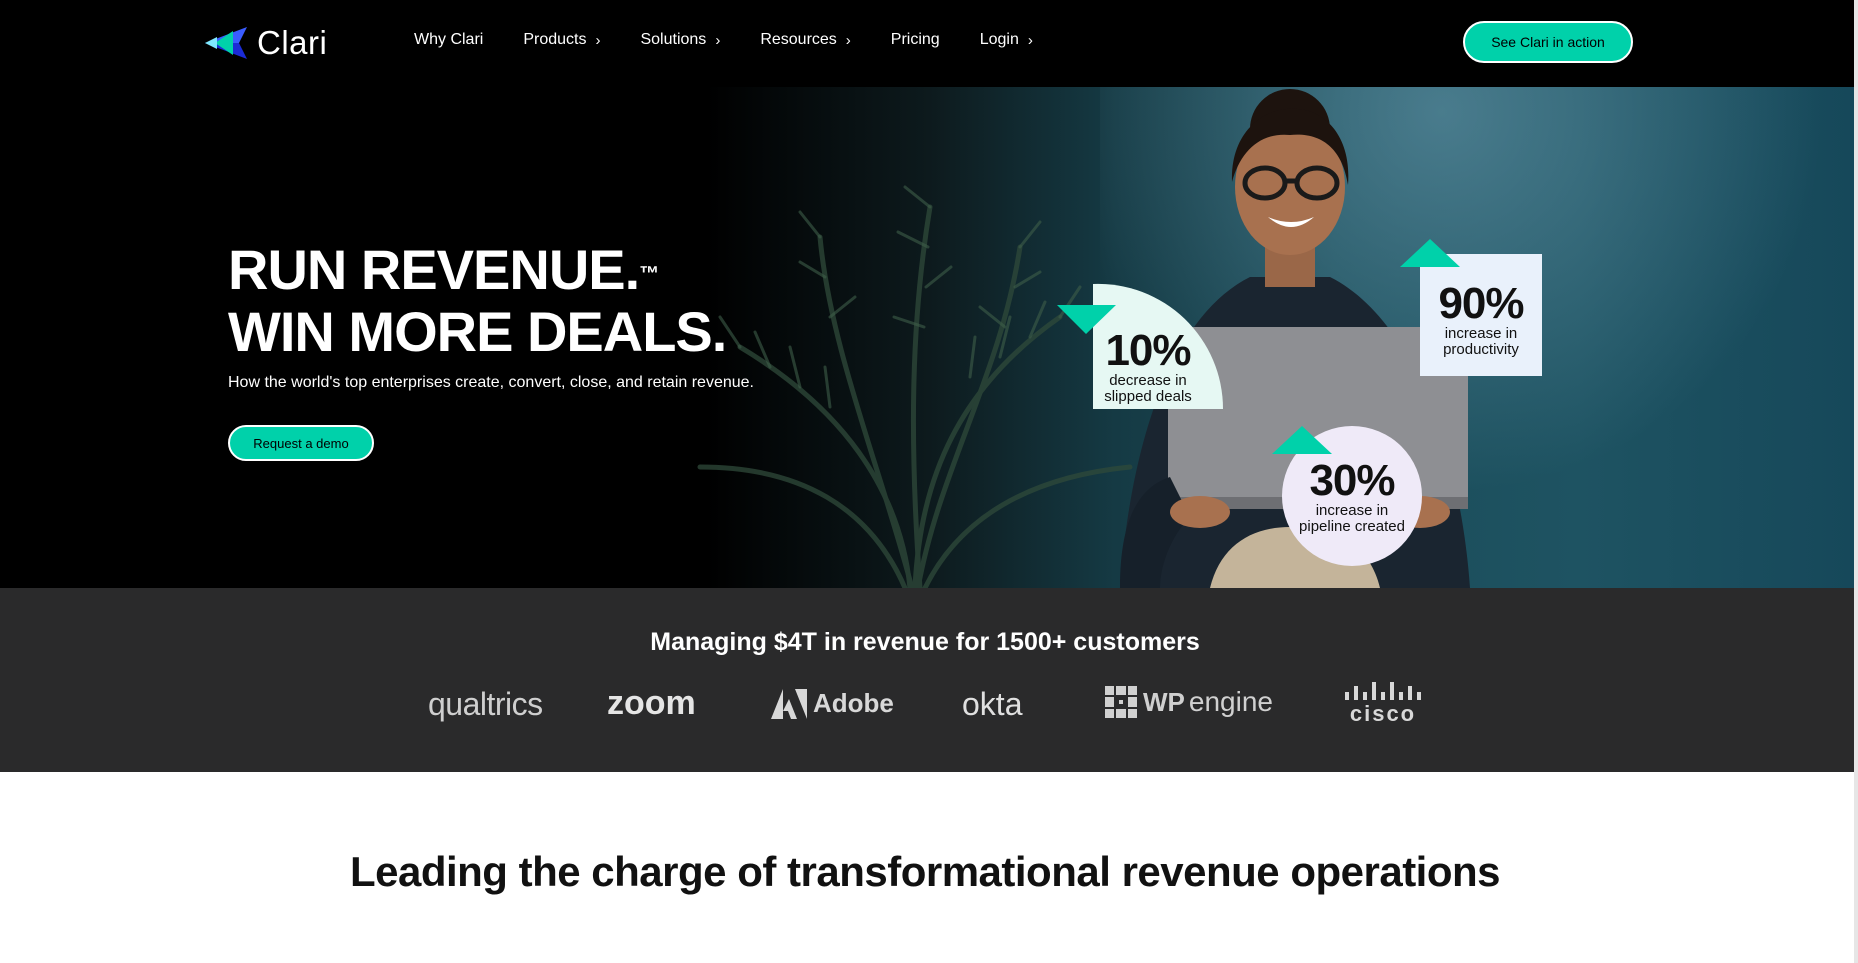 This screenshot has width=1858, height=963. Describe the element at coordinates (1383, 713) in the screenshot. I see `cisco-wordmark: cisco` at that location.